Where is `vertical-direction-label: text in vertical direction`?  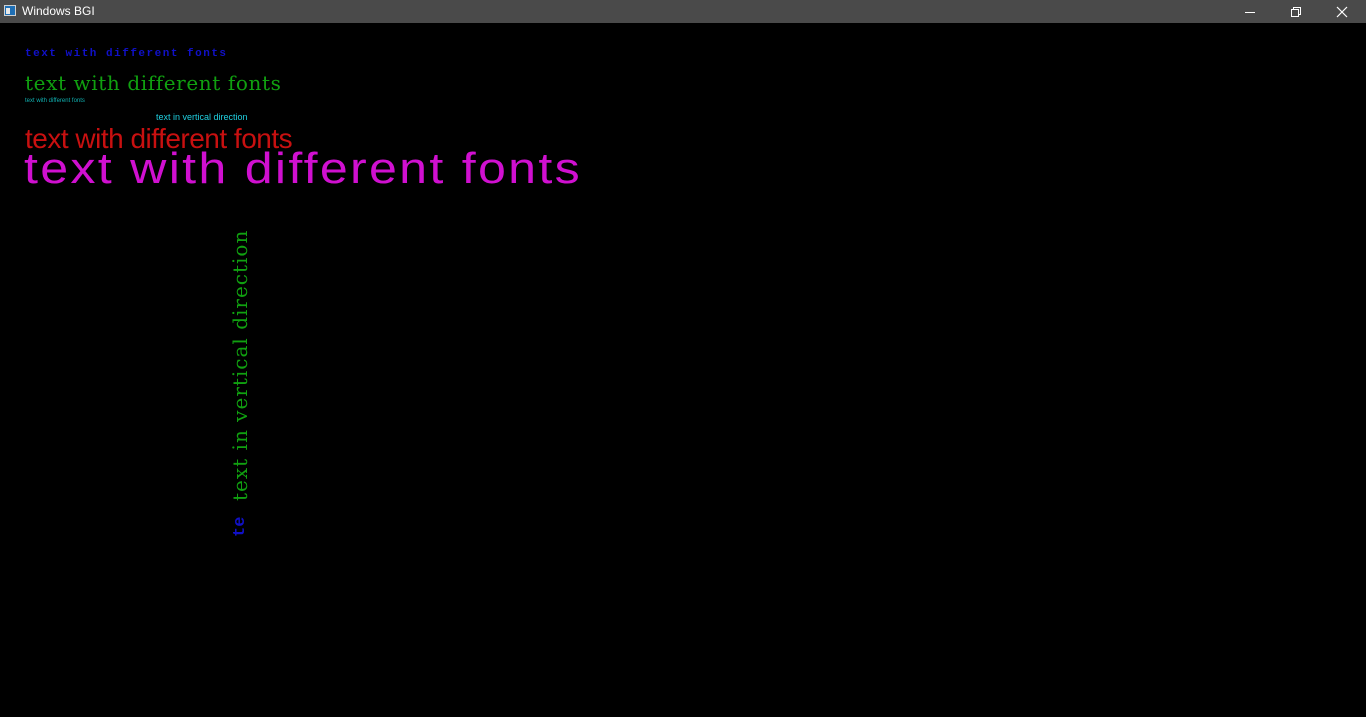 vertical-direction-label: text in vertical direction is located at coordinates (202, 117).